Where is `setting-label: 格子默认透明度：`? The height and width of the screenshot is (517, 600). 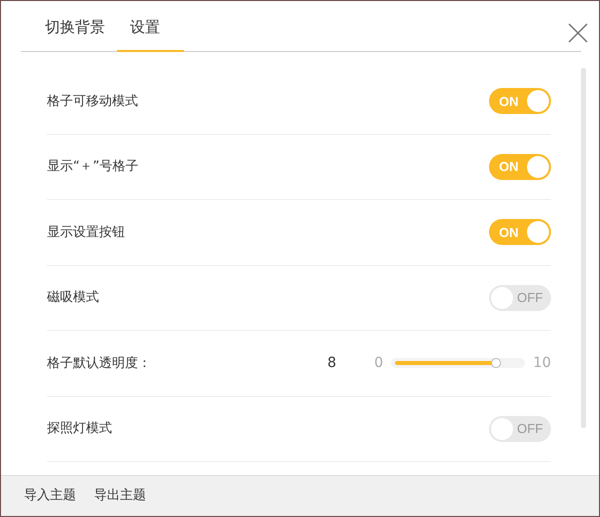 setting-label: 格子默认透明度： is located at coordinates (99, 363).